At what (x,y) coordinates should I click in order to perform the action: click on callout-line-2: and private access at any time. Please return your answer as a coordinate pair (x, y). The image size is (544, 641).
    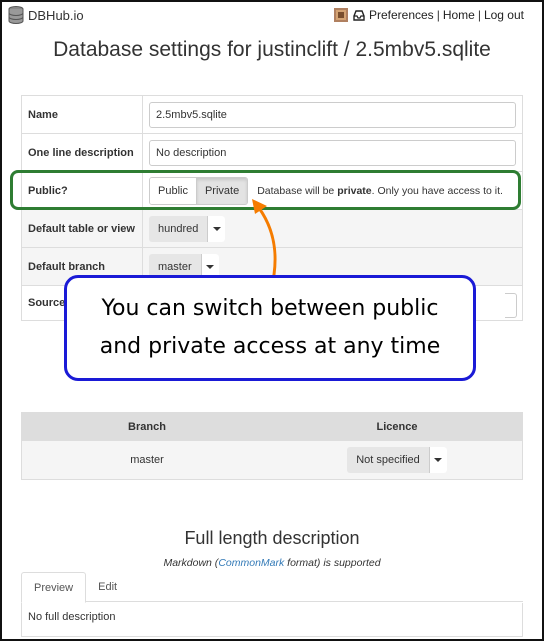
    Looking at the image, I should click on (270, 346).